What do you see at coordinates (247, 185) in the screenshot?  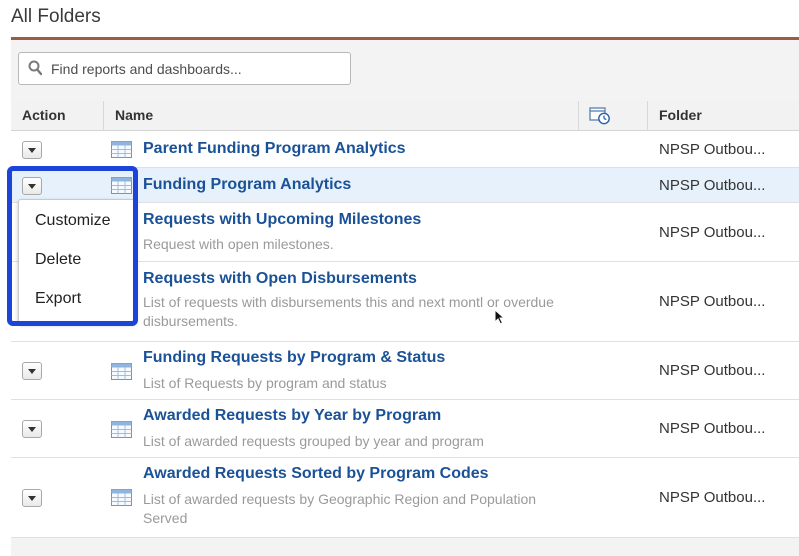 I see `report-link: Funding Program Analytics` at bounding box center [247, 185].